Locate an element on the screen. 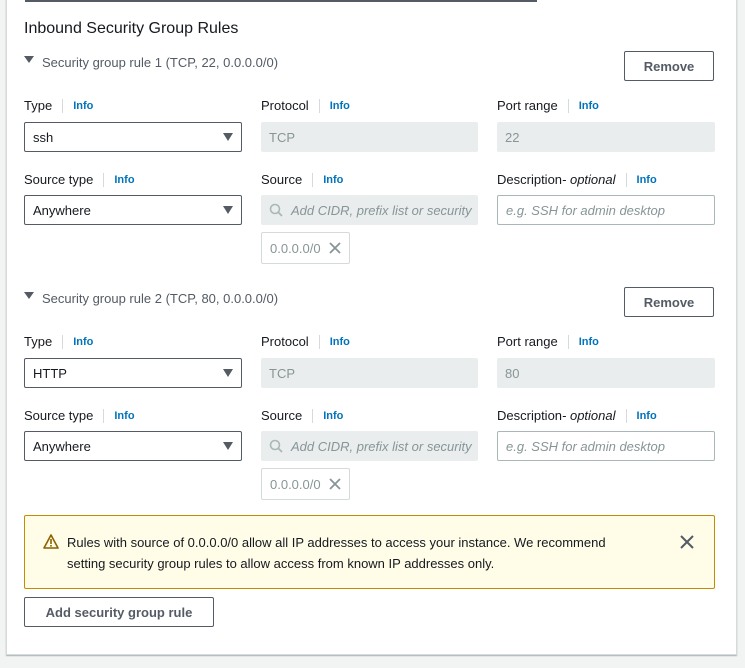  section-title: Inbound Security Group Rules is located at coordinates (131, 28).